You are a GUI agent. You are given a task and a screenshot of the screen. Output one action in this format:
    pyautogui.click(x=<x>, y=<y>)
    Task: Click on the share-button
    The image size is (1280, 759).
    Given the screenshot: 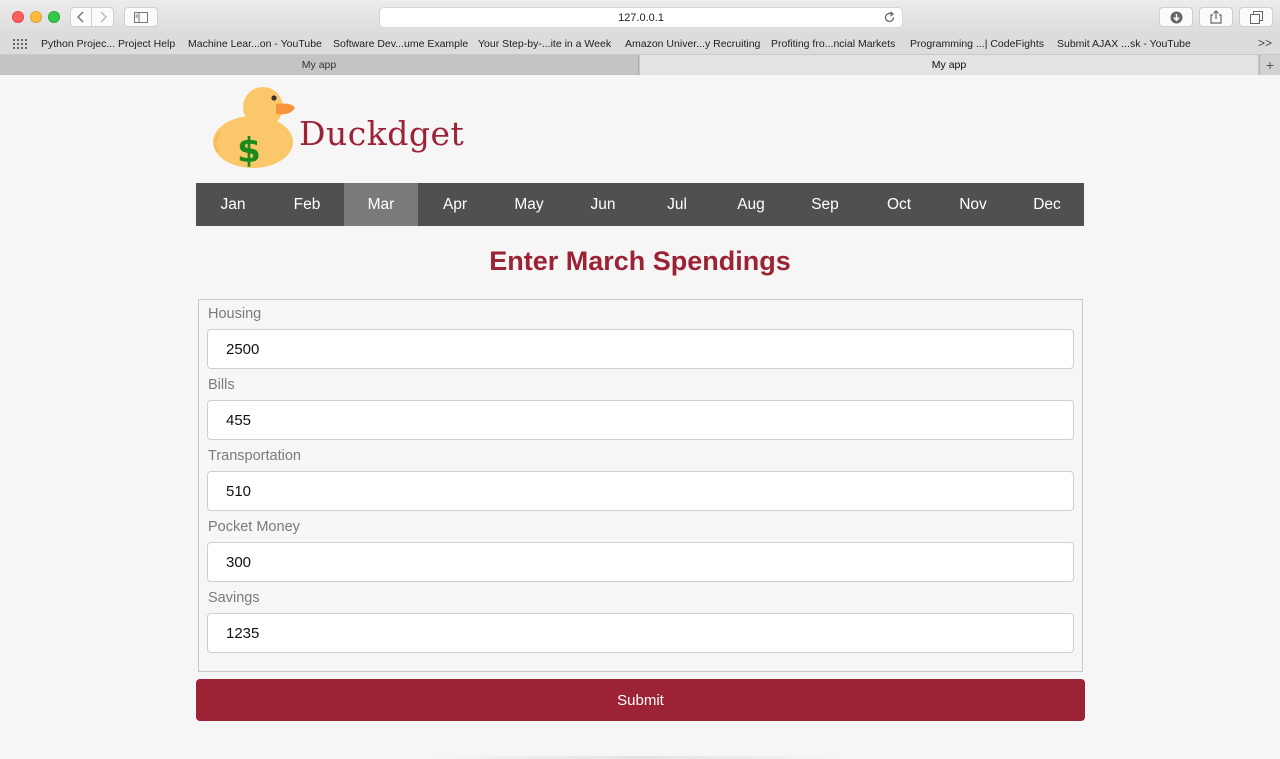 What is the action you would take?
    pyautogui.click(x=1216, y=17)
    